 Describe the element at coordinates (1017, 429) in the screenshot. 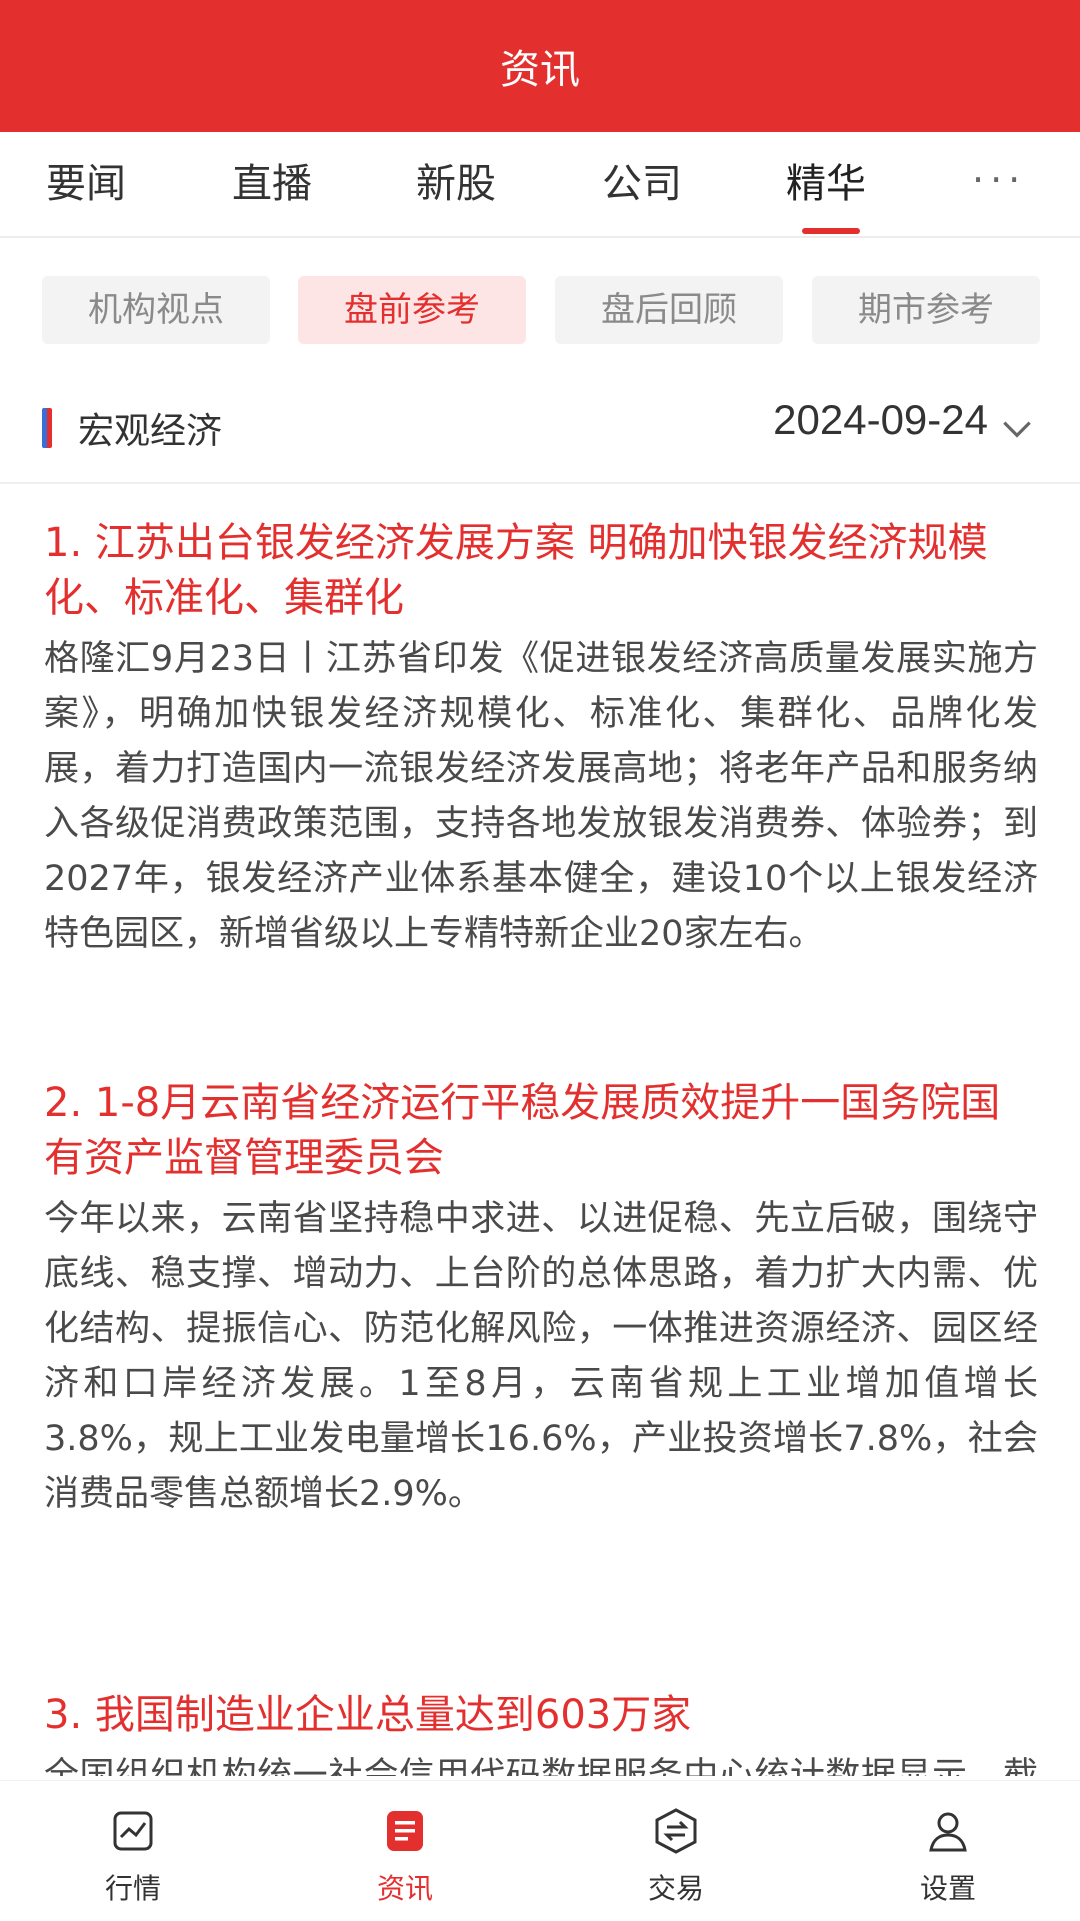

I see `chevron-down-icon` at that location.